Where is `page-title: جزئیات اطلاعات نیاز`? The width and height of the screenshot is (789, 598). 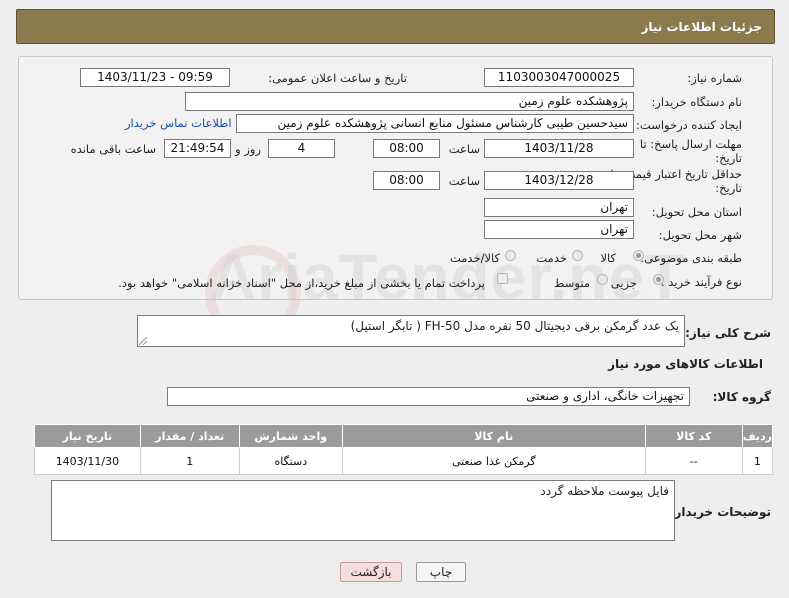 page-title: جزئیات اطلاعات نیاز is located at coordinates (701, 27).